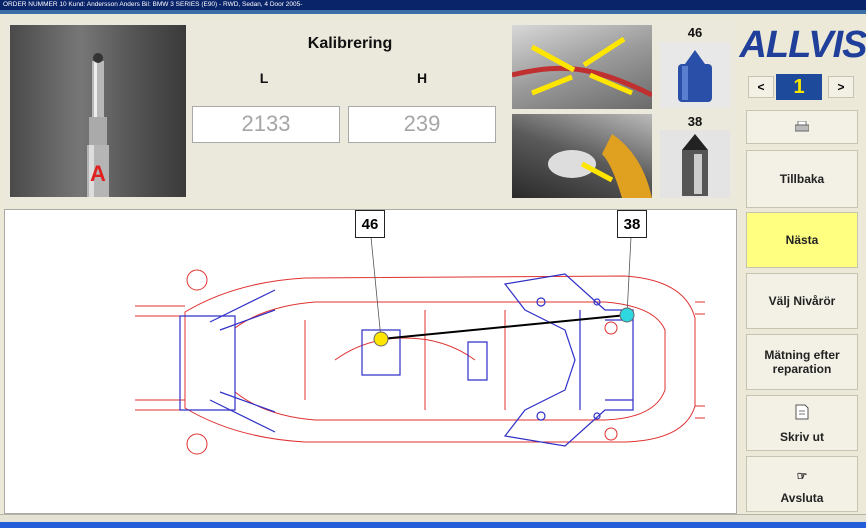 The width and height of the screenshot is (866, 528). Describe the element at coordinates (802, 423) in the screenshot. I see `print-button: Skriv ut` at that location.